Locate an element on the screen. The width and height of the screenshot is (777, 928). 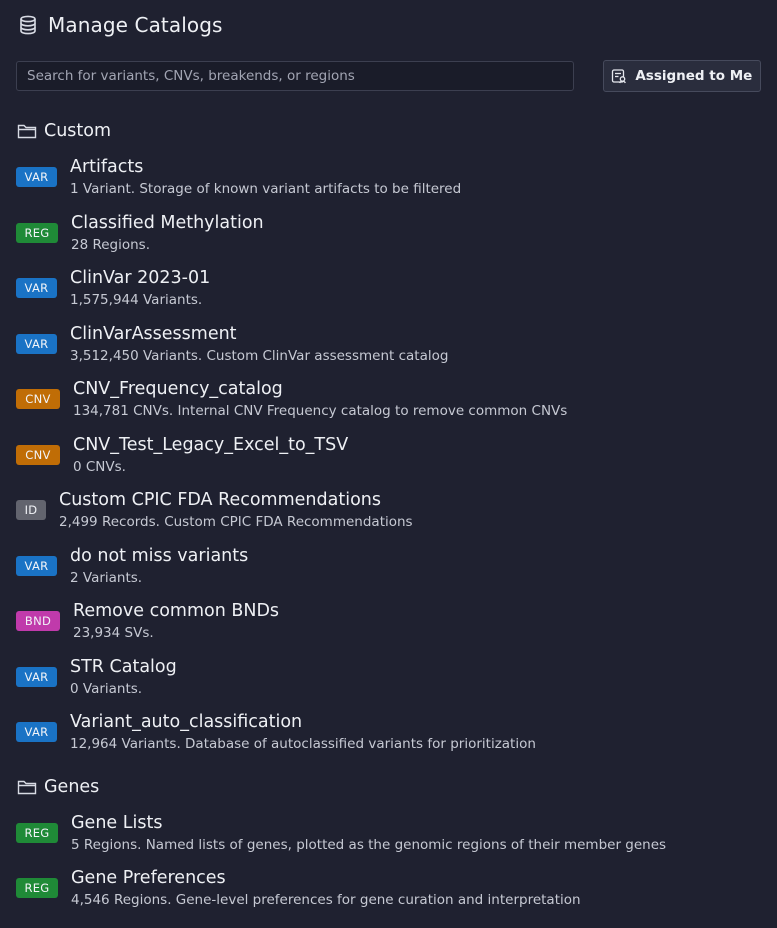
catalog-item-cnv-test-legacy: CNV CNV_Test_Legacy_Excel_to_TSV 0 CNVs. is located at coordinates (388, 462).